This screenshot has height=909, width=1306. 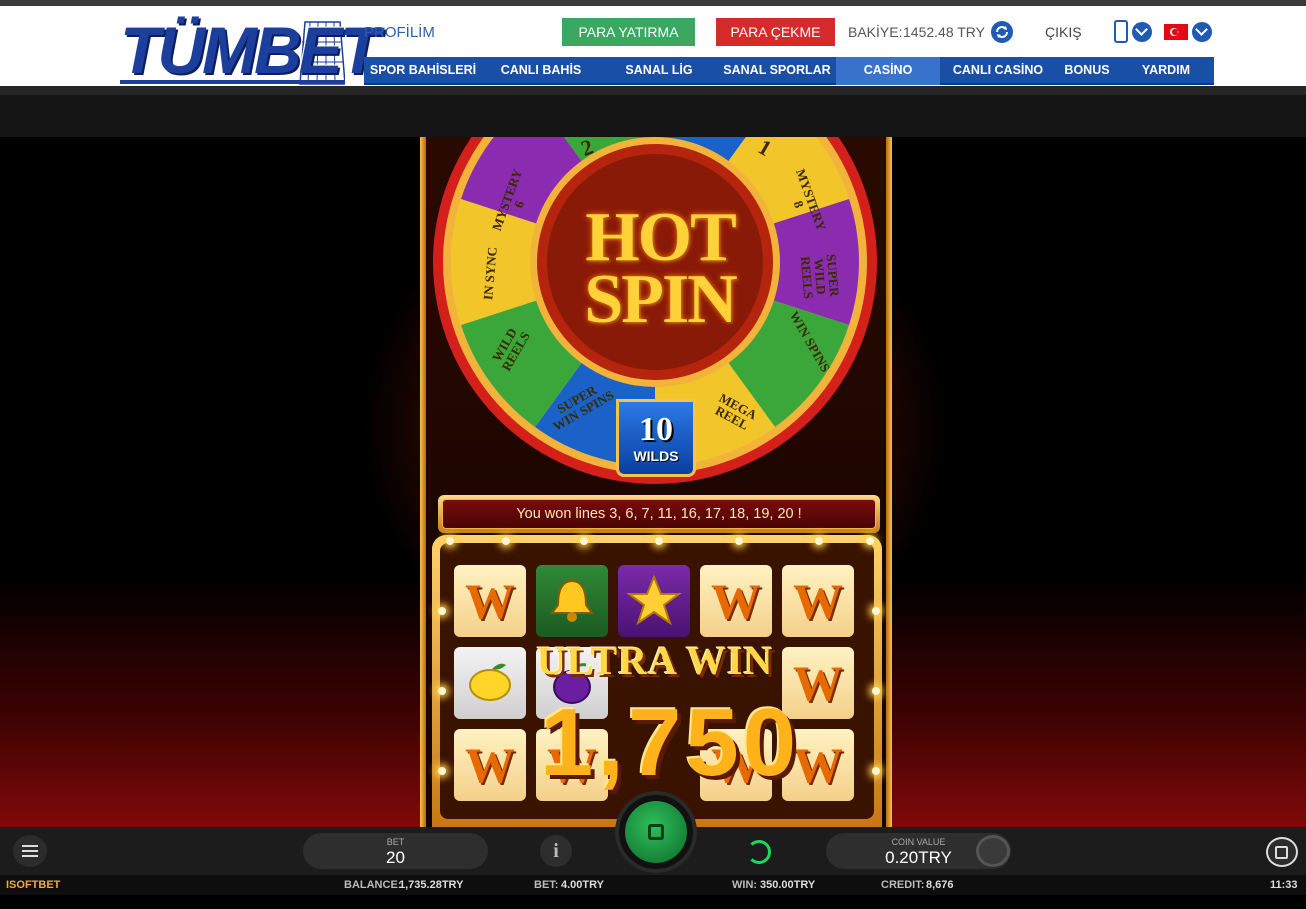 I want to click on logo-text: TÜMBET, so click(x=250, y=50).